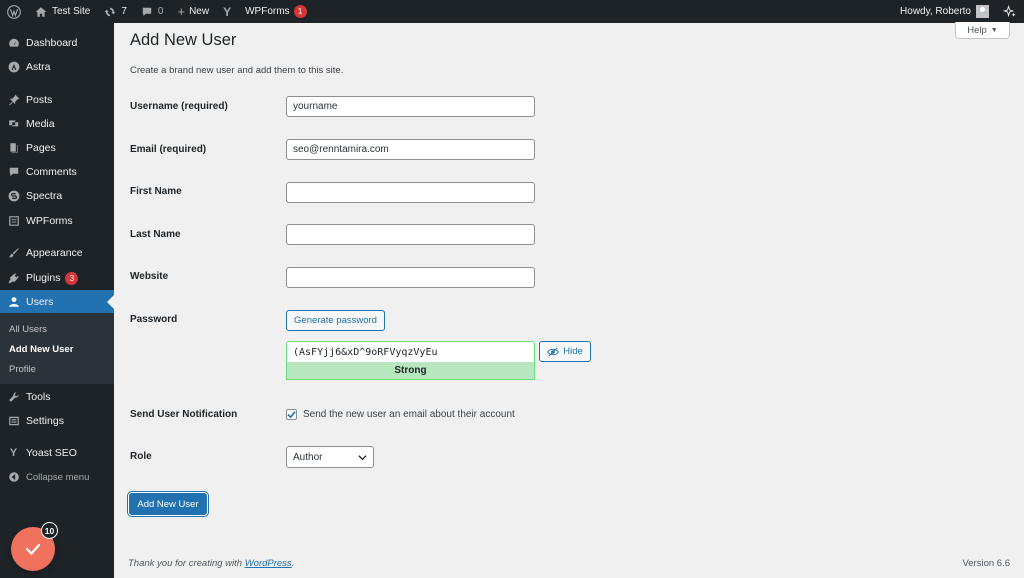 This screenshot has width=1024, height=578. What do you see at coordinates (573, 351) in the screenshot?
I see `hide-label: Hide` at bounding box center [573, 351].